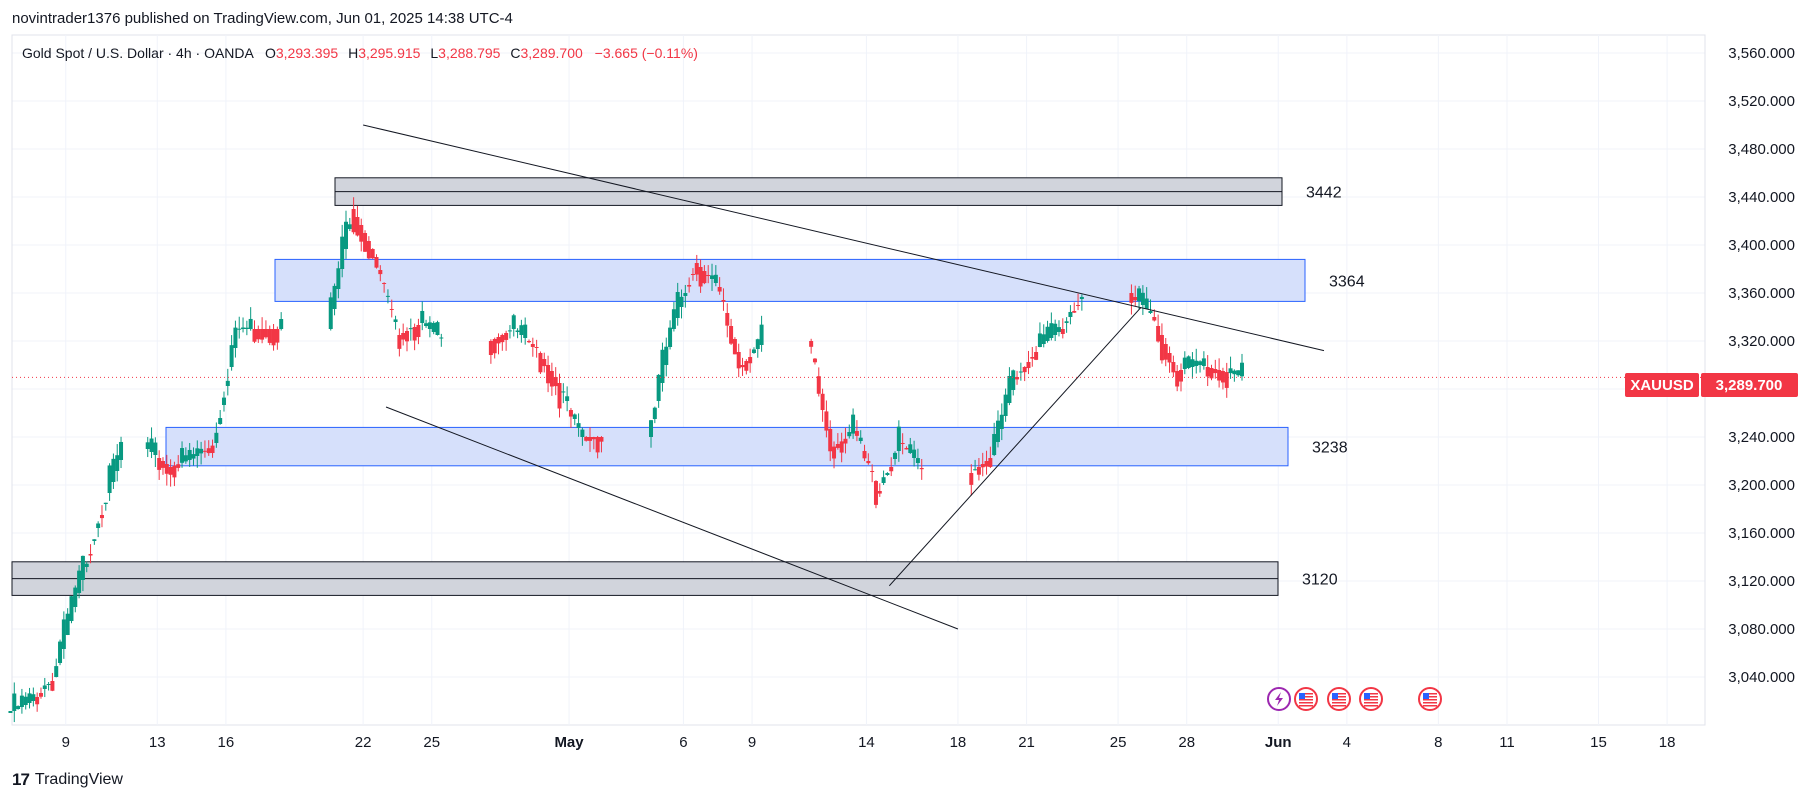 This screenshot has width=1814, height=799. Describe the element at coordinates (1347, 281) in the screenshot. I see `zone-label: 3364` at that location.